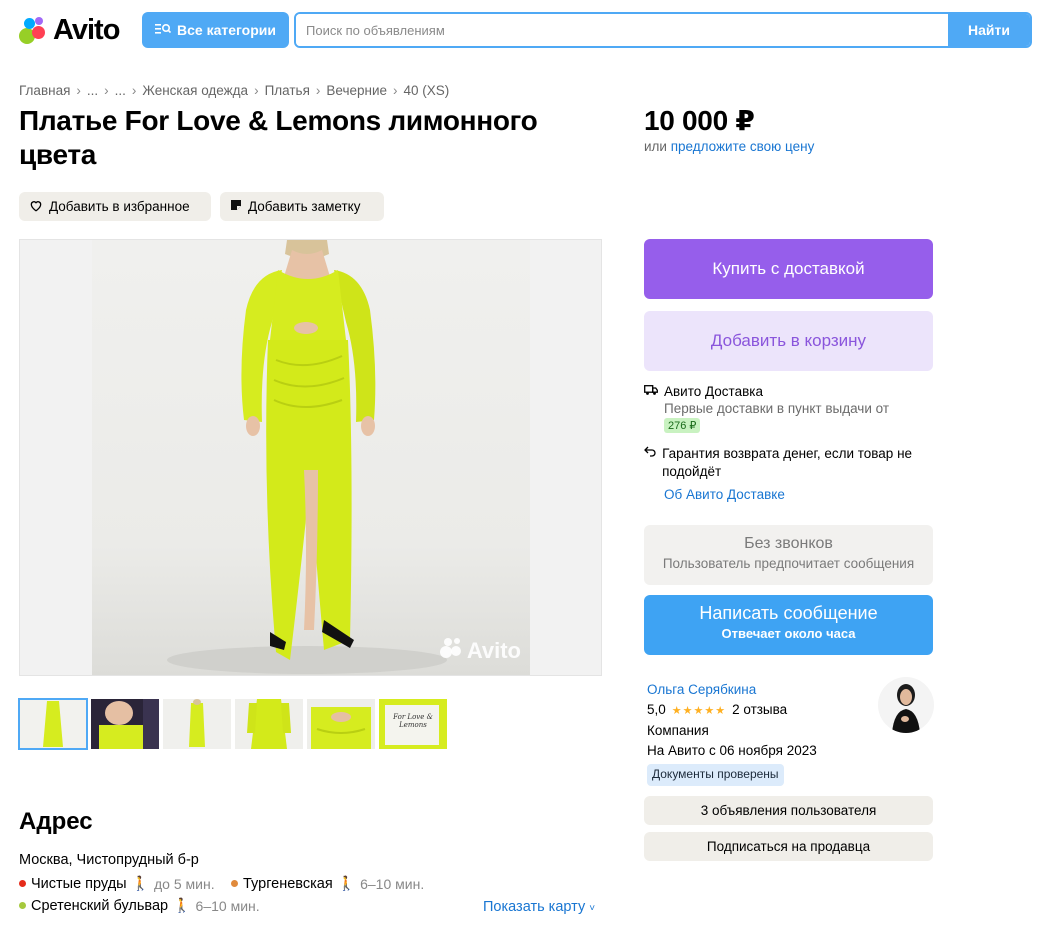 This screenshot has width=1051, height=935. I want to click on documents-verified-badge: Документы проверены, so click(715, 775).